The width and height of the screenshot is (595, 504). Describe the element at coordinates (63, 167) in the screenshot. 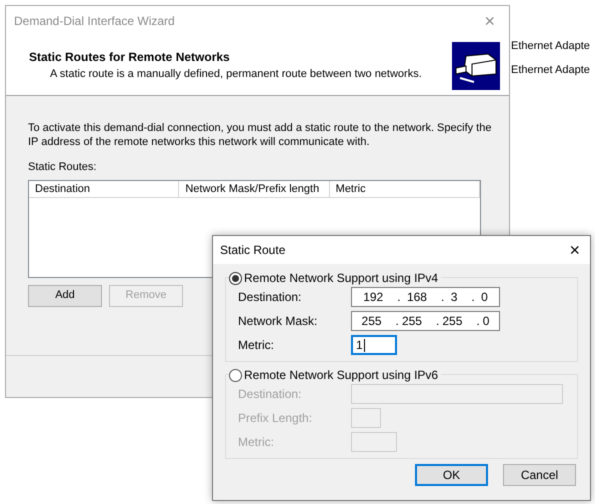

I see `list-label: Static Routes:` at that location.